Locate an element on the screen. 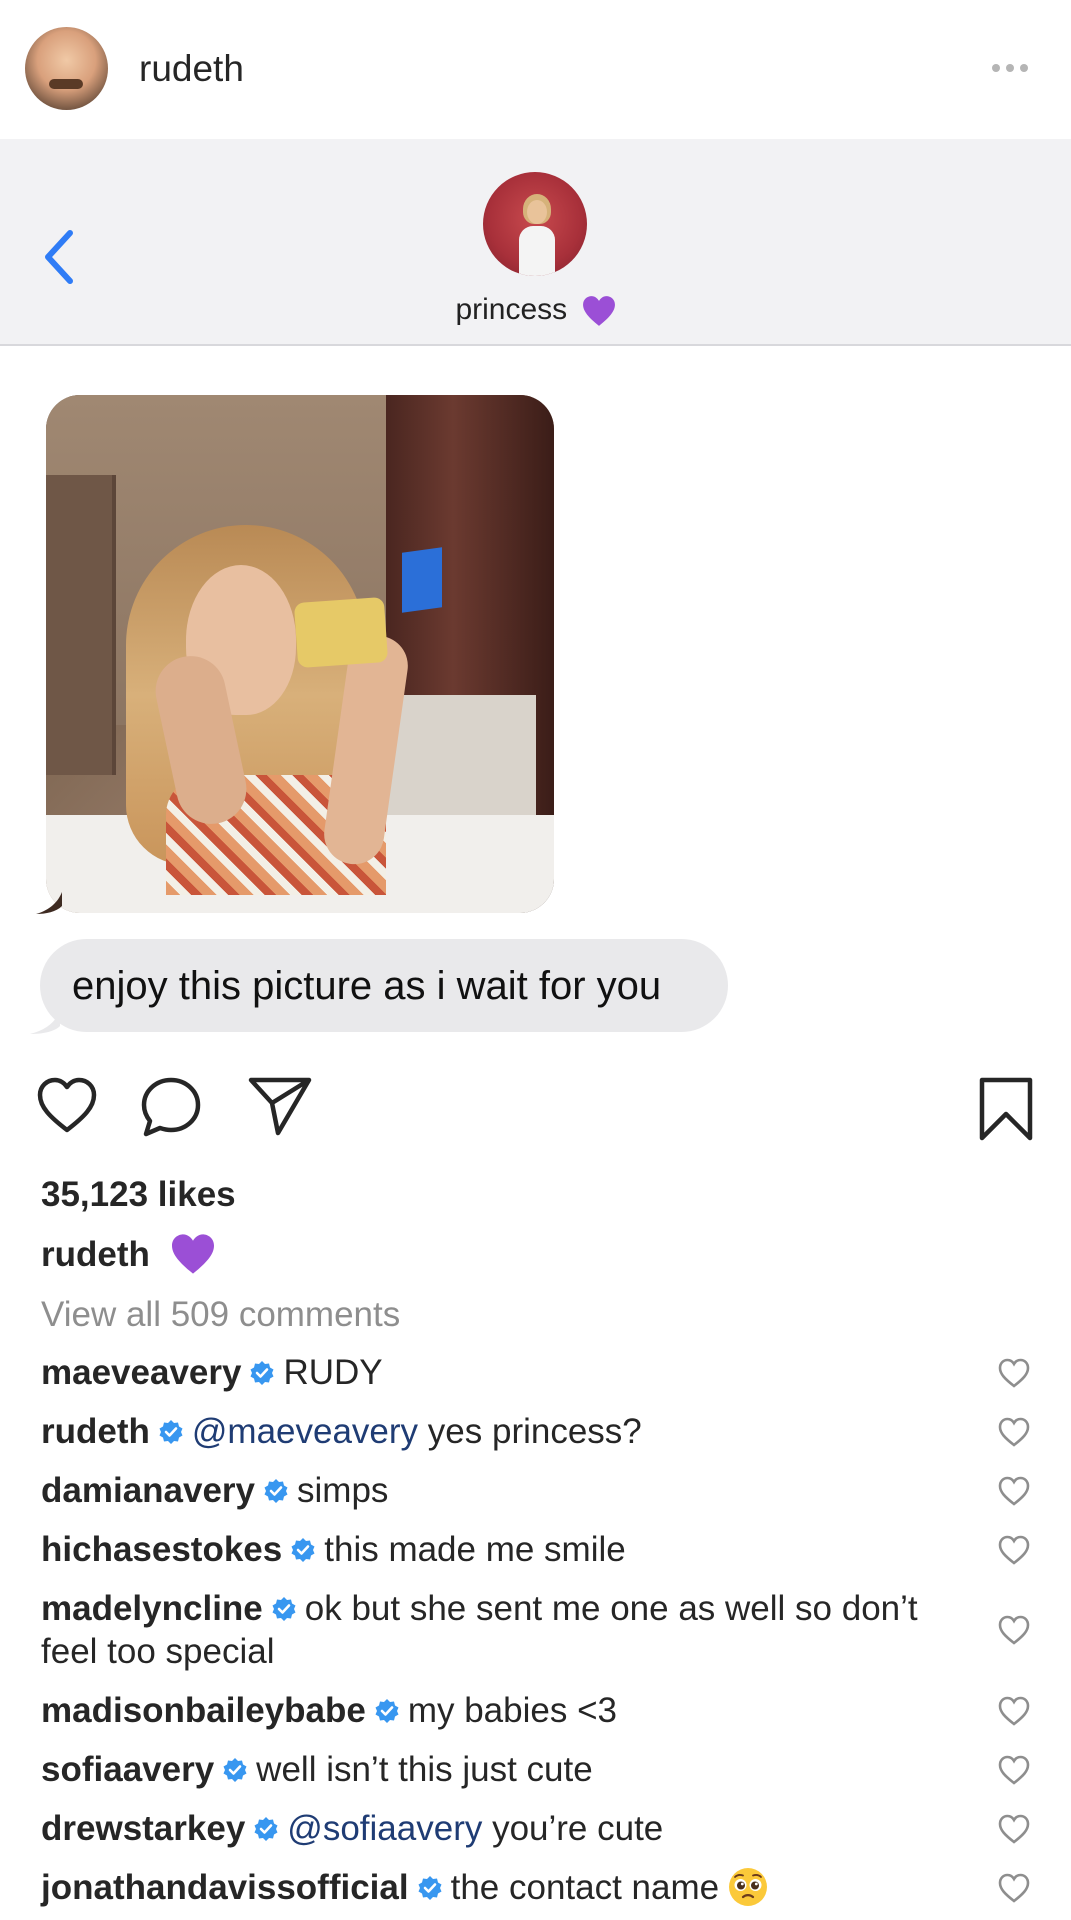 This screenshot has height=1920, width=1071. comment-username: damianavery is located at coordinates (148, 1490).